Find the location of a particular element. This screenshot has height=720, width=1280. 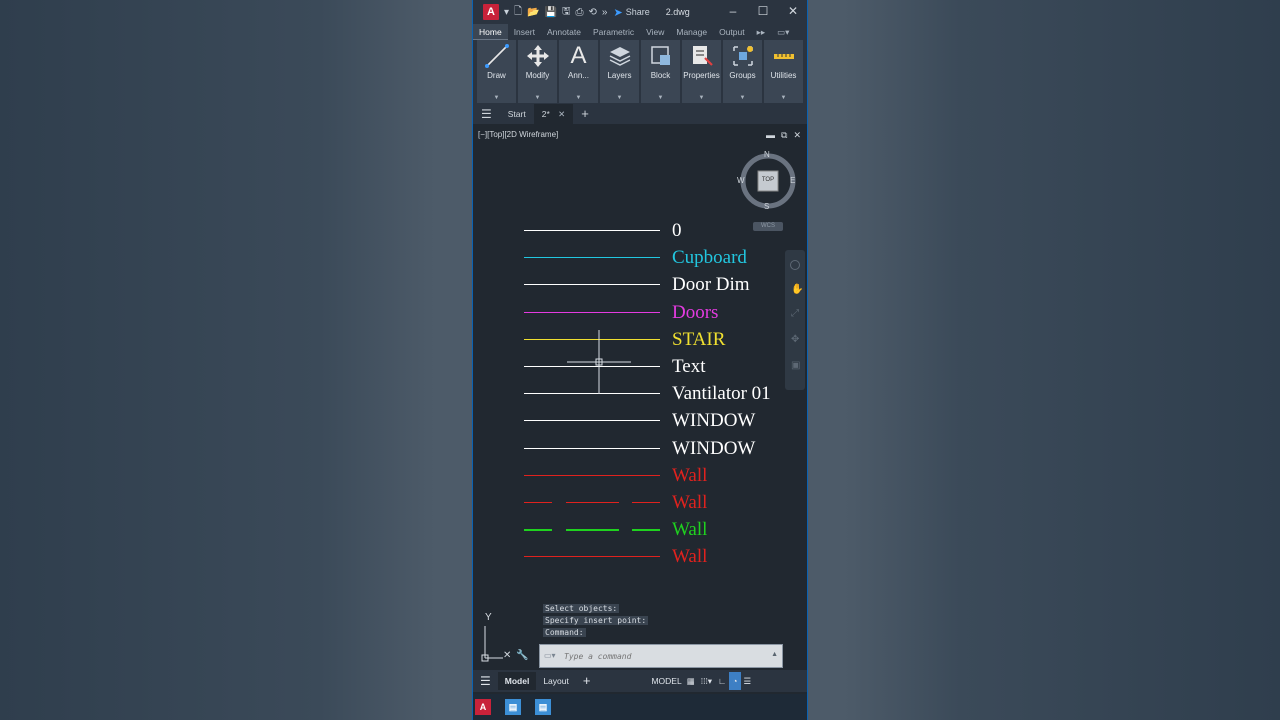

hamburger-menu-icon: ☰ is located at coordinates (486, 114).